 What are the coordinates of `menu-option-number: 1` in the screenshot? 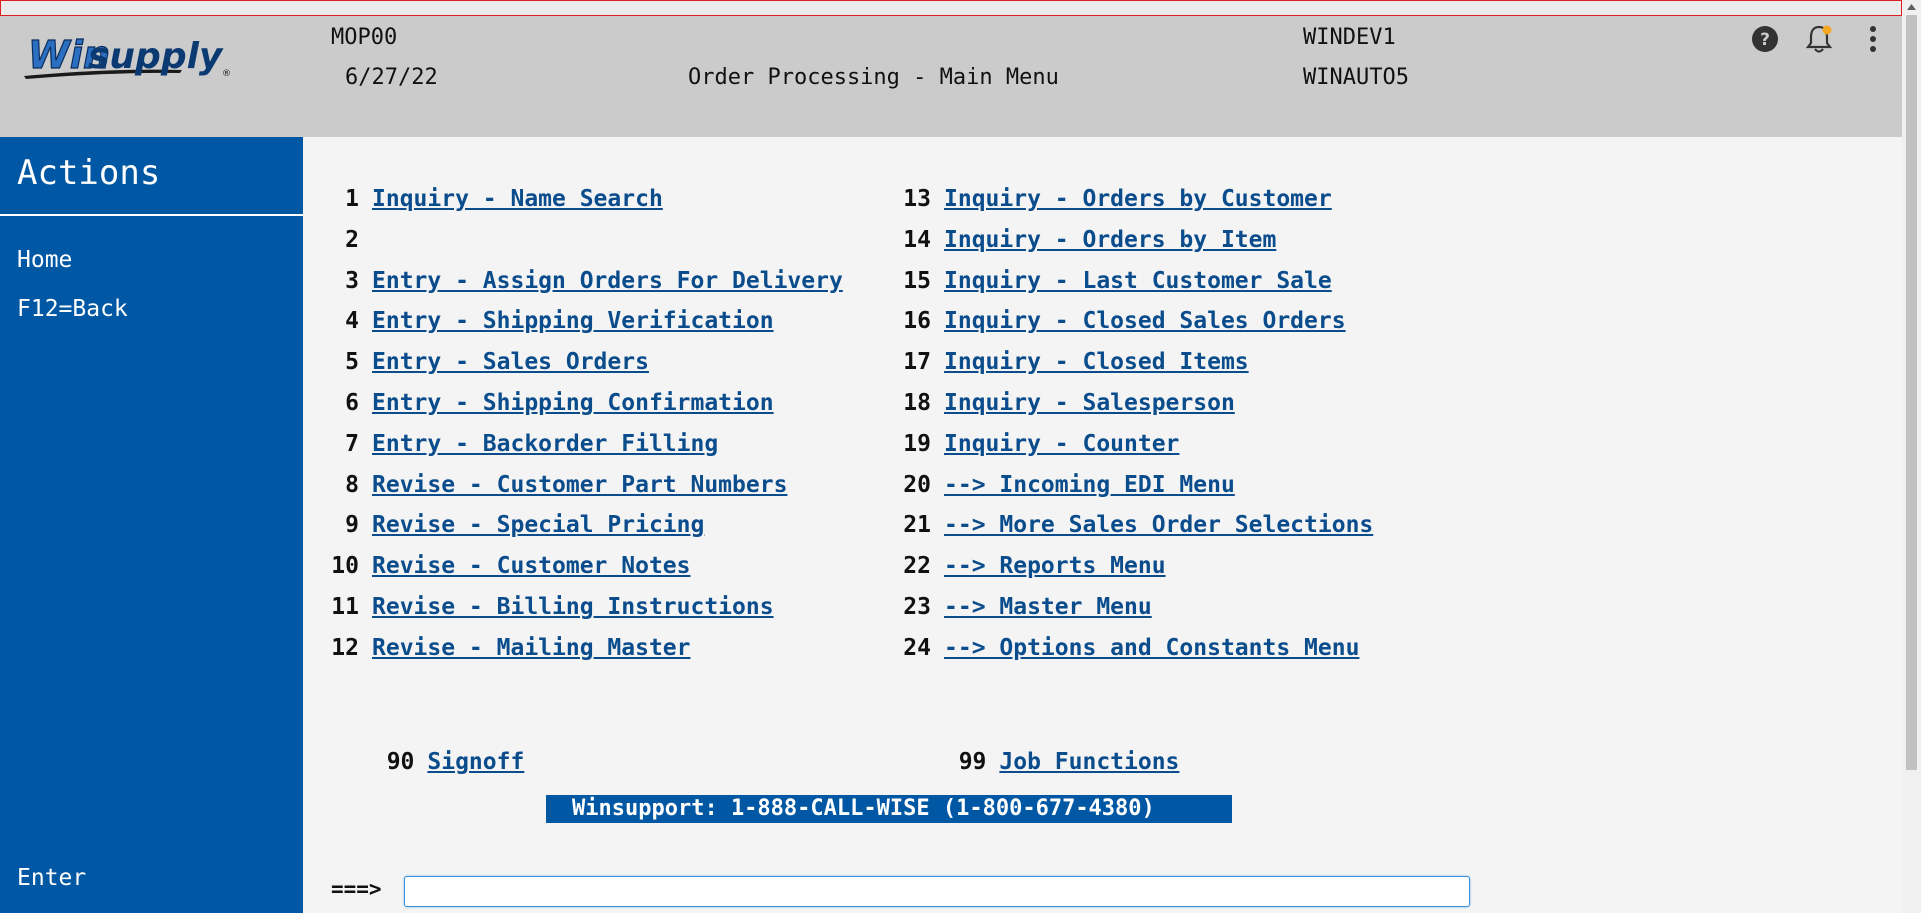 It's located at (352, 199).